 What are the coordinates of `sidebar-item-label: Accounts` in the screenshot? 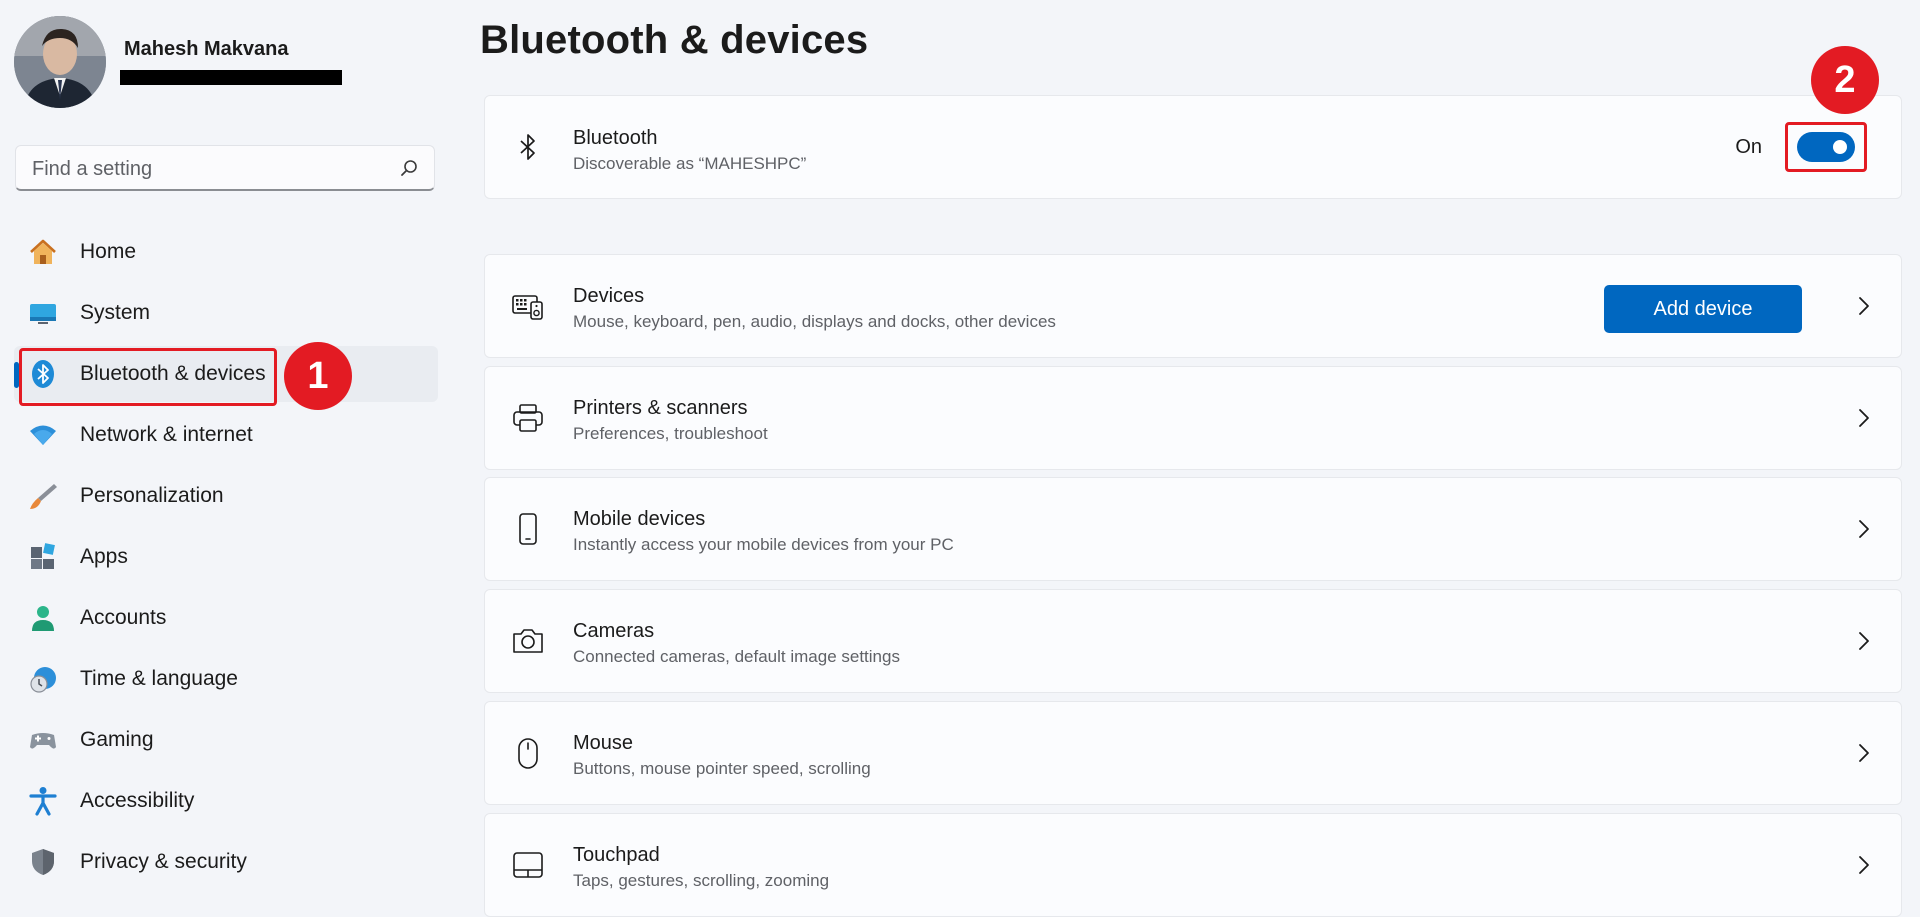 It's located at (123, 617).